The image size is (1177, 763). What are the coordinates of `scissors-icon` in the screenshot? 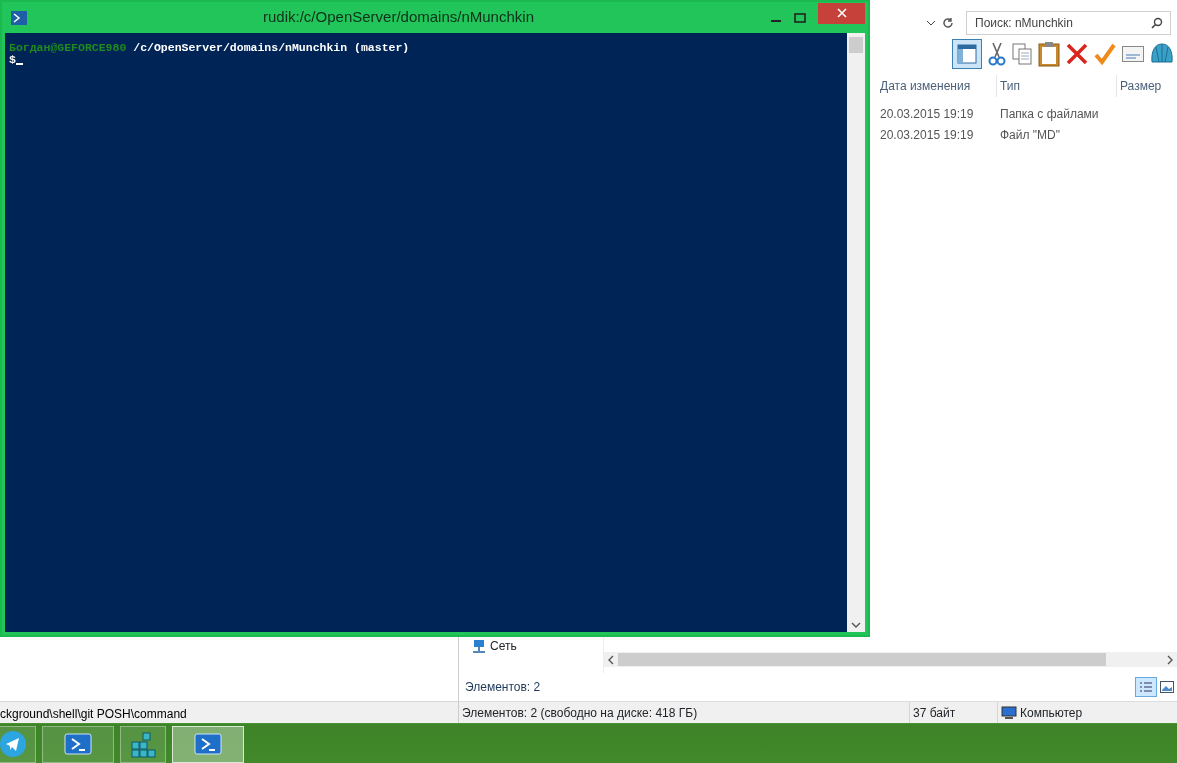 It's located at (997, 54).